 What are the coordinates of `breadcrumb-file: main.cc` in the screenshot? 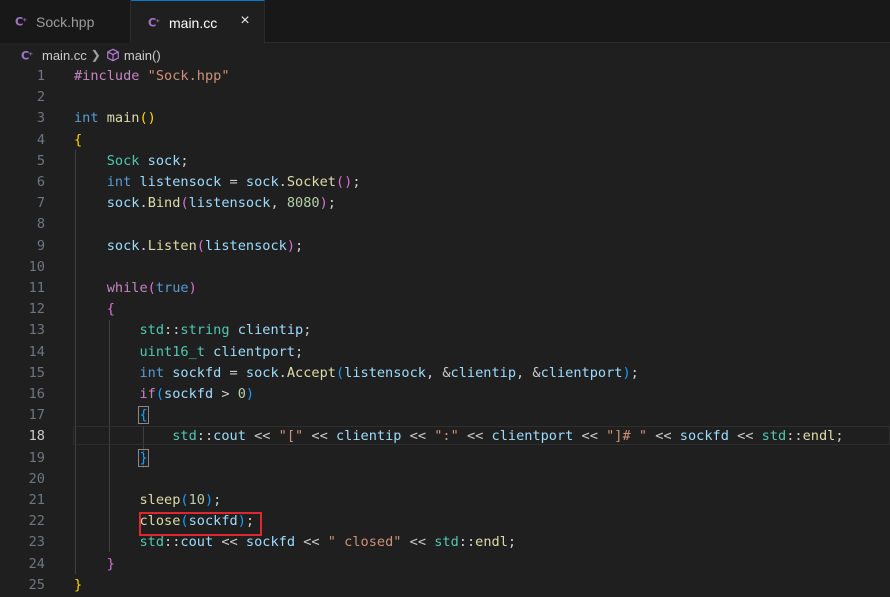 It's located at (64, 55).